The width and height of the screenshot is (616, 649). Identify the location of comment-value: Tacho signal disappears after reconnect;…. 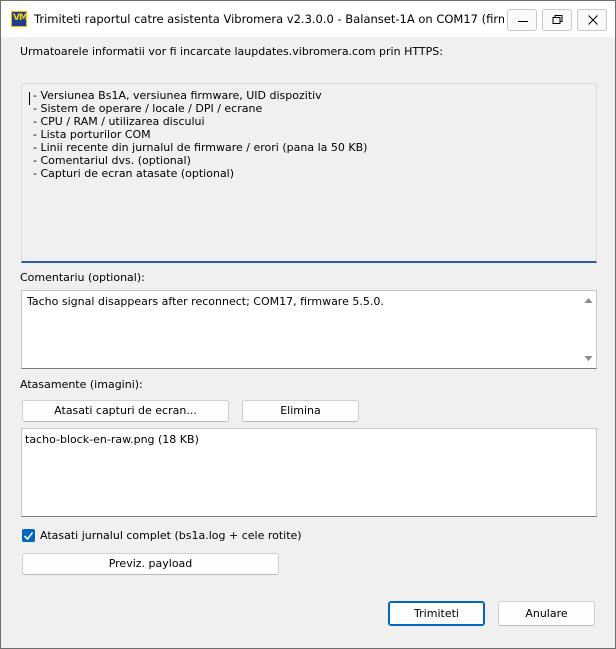
(205, 301).